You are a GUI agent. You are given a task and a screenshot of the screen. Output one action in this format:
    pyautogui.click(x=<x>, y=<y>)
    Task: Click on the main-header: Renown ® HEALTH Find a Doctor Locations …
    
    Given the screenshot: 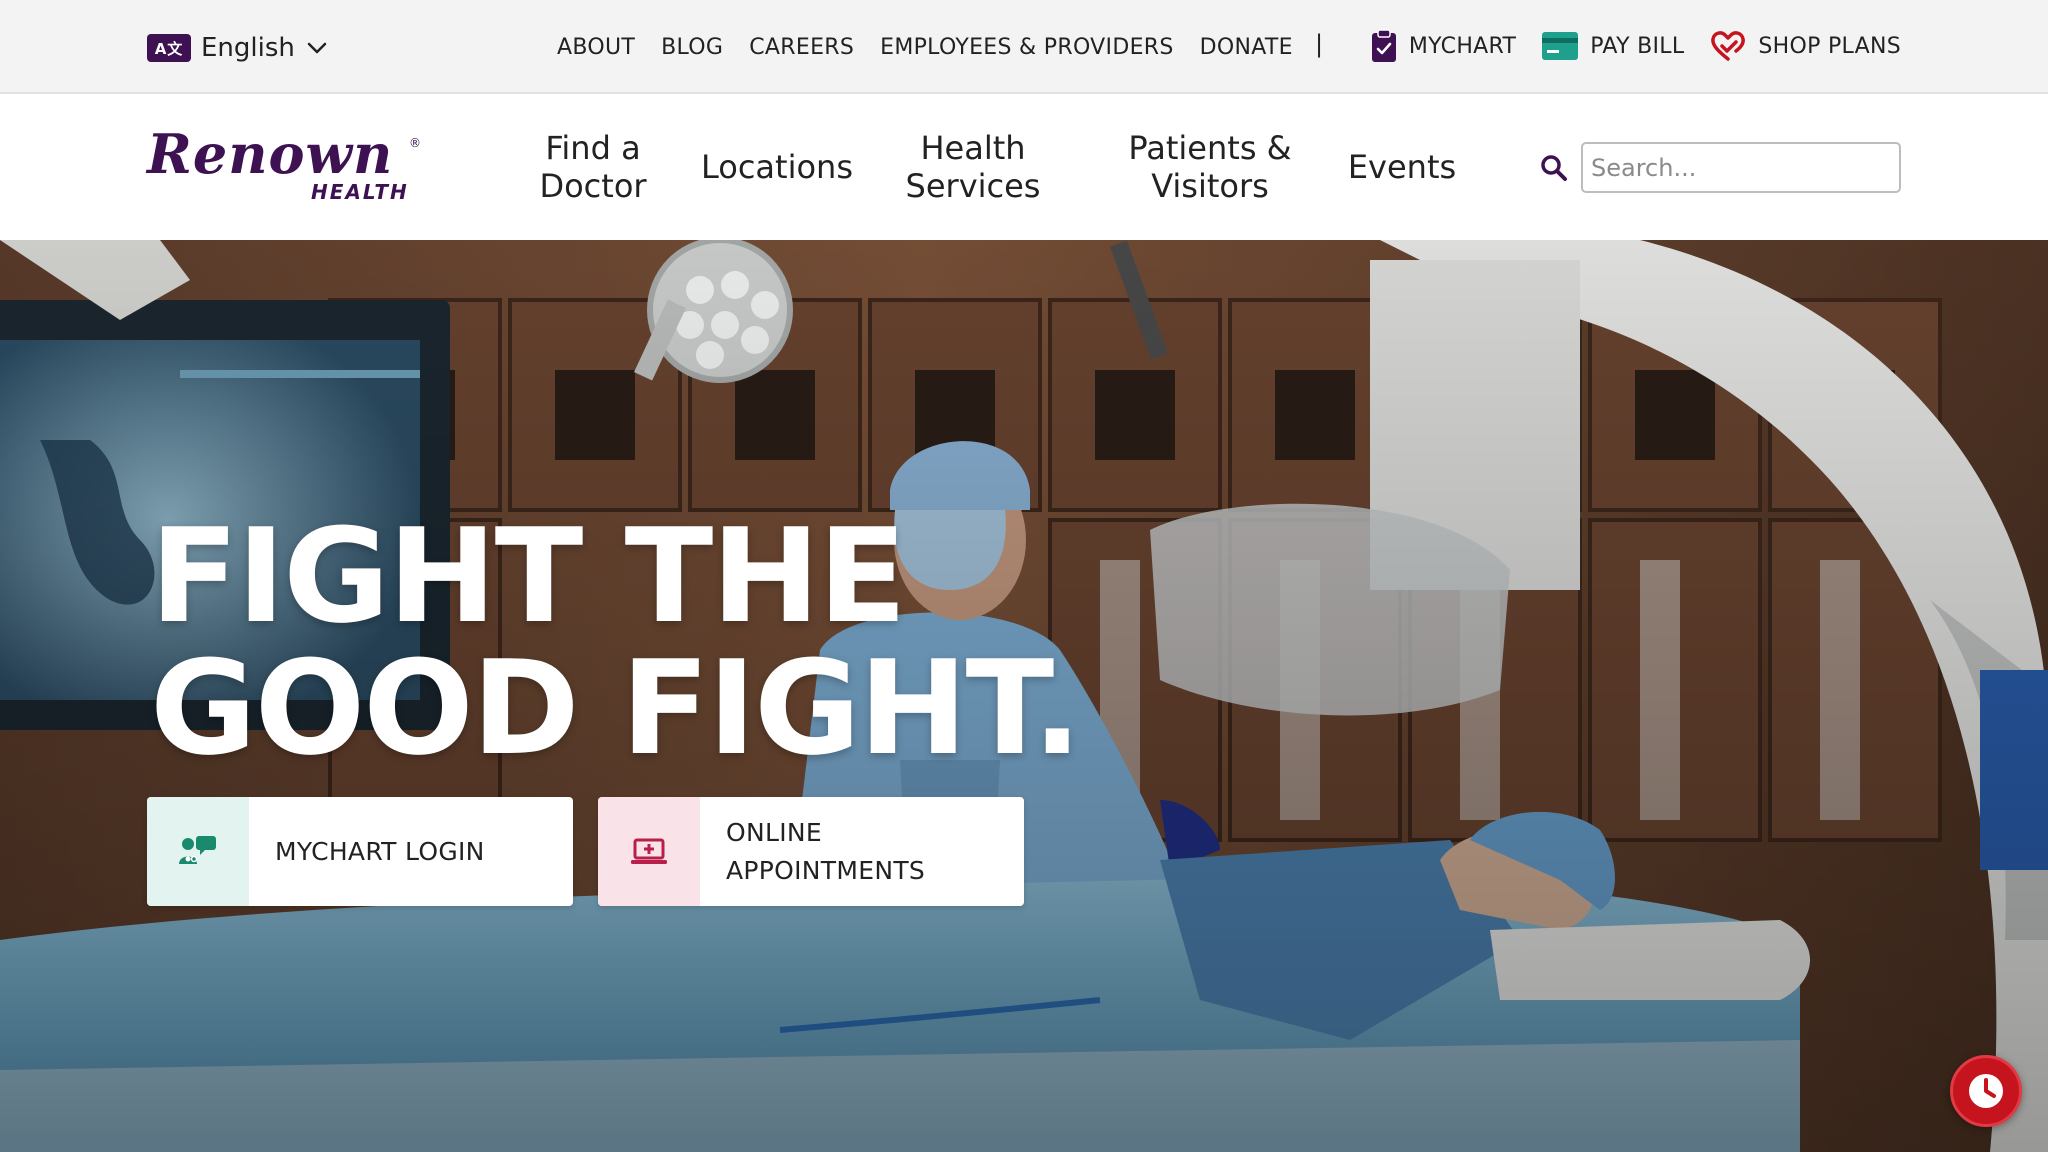 What is the action you would take?
    pyautogui.click(x=1024, y=167)
    